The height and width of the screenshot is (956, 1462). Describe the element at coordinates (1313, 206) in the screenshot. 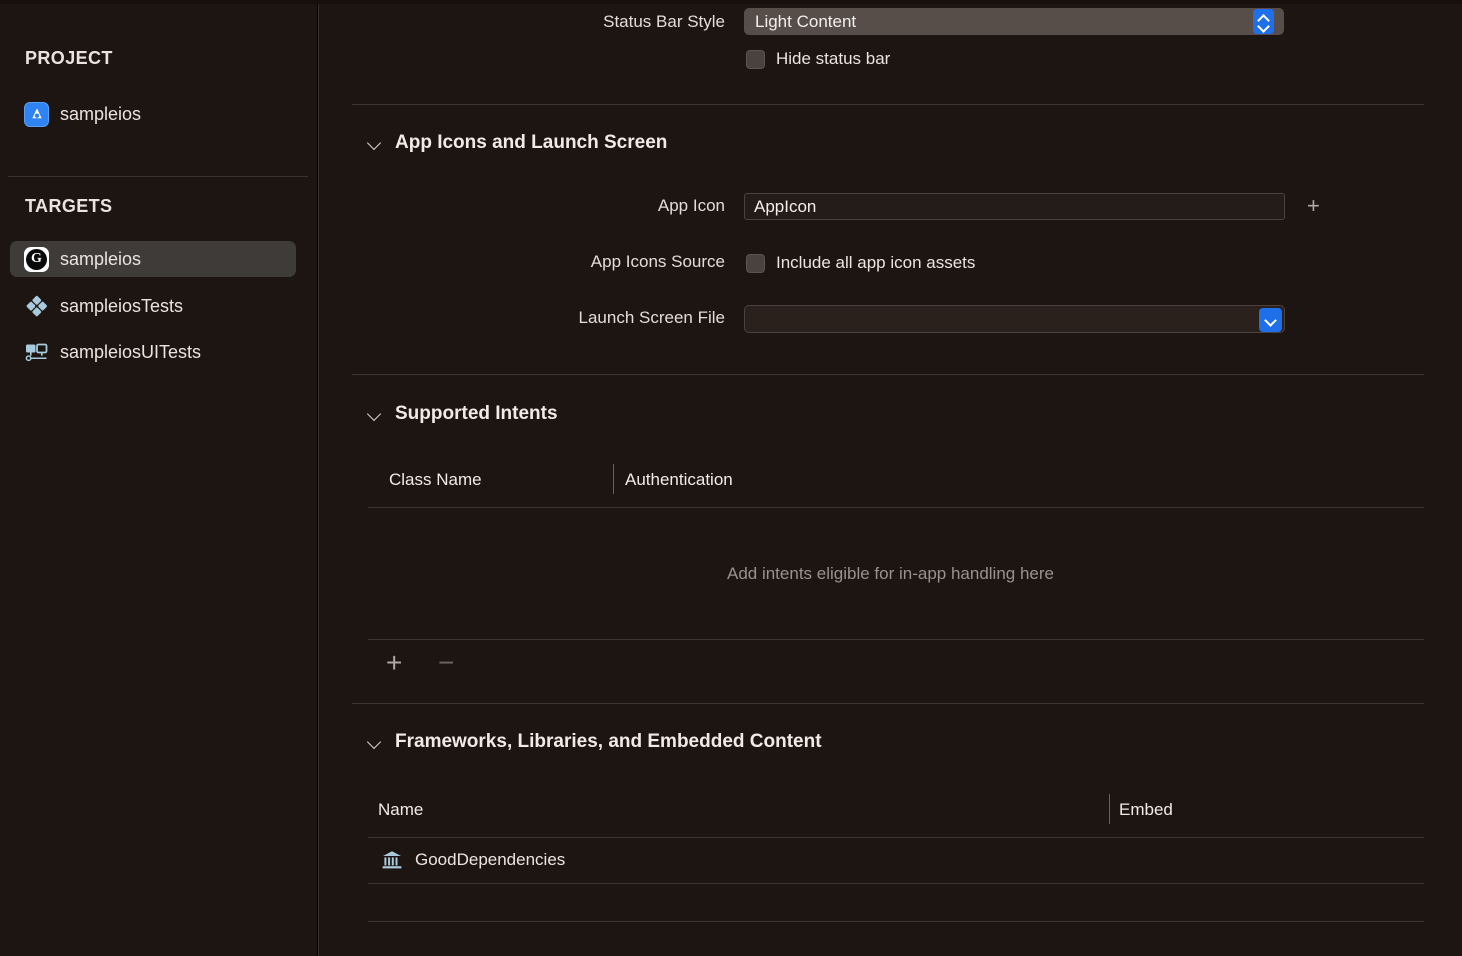

I see `add-app-icon-button: +` at that location.